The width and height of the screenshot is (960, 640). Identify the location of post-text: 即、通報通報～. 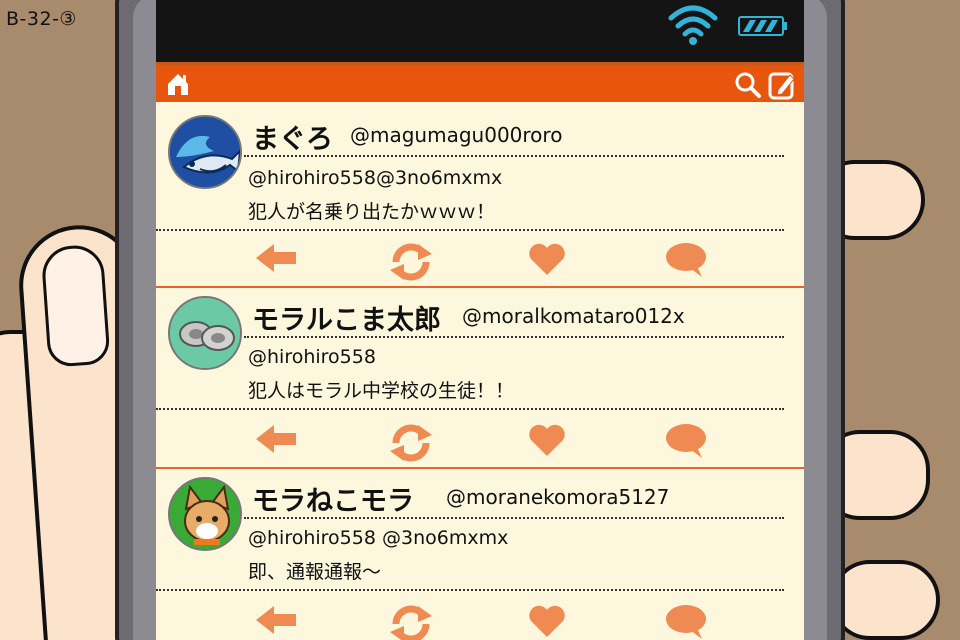
(315, 572).